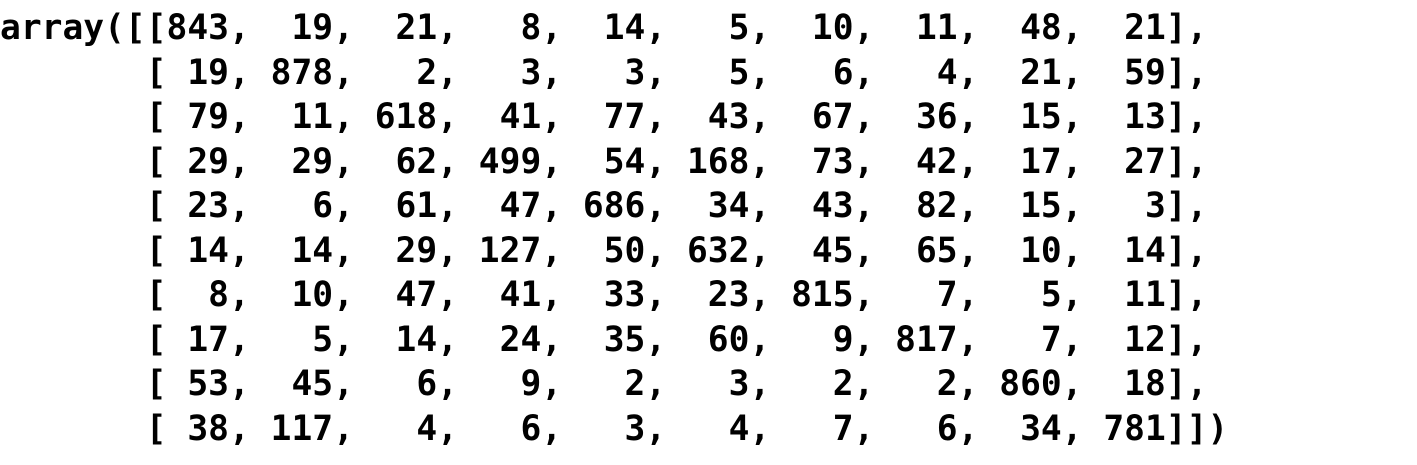  I want to click on array-row-7: [ 8, 10, 47, 41, 33, 23, 815, 7, 5, 11],, so click(604, 295).